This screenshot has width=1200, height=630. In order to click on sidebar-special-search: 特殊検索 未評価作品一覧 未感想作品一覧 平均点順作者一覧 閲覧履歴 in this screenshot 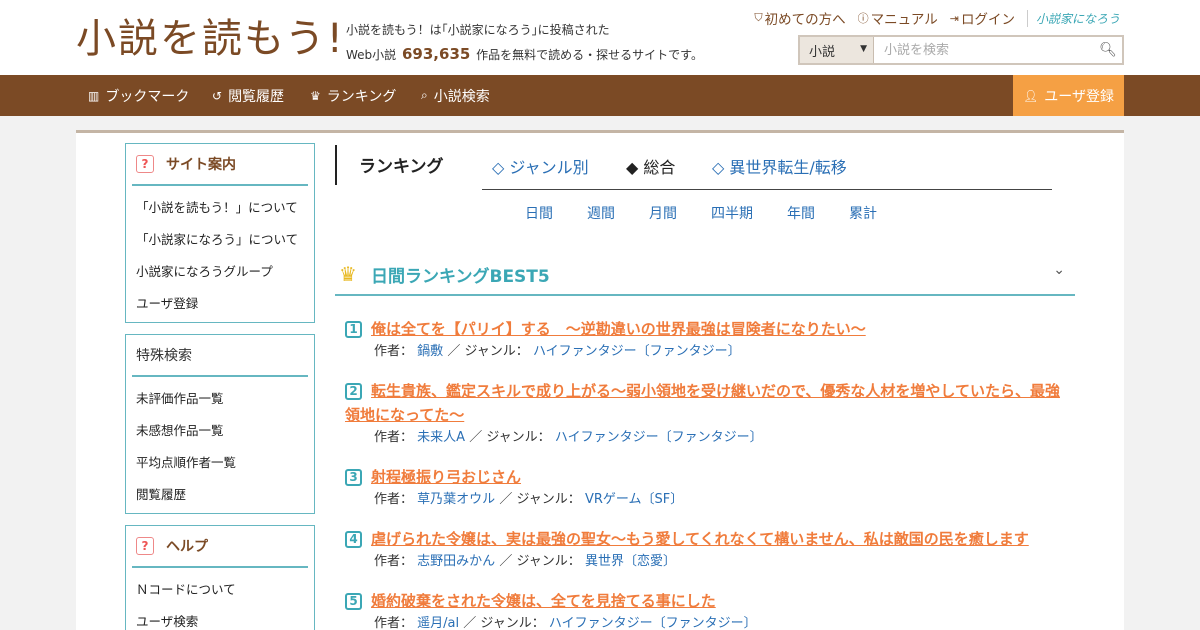, I will do `click(220, 424)`.